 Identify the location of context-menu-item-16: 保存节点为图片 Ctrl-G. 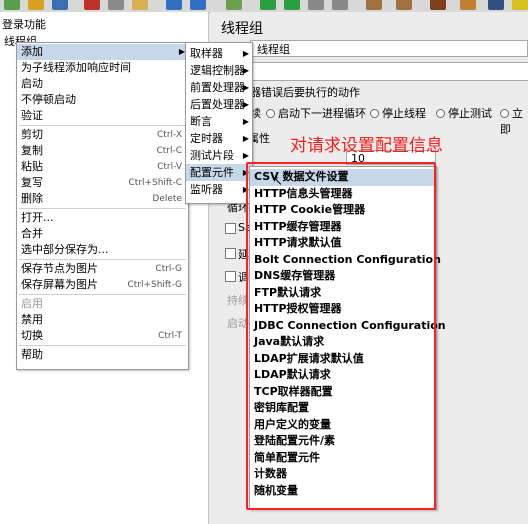
(102, 269).